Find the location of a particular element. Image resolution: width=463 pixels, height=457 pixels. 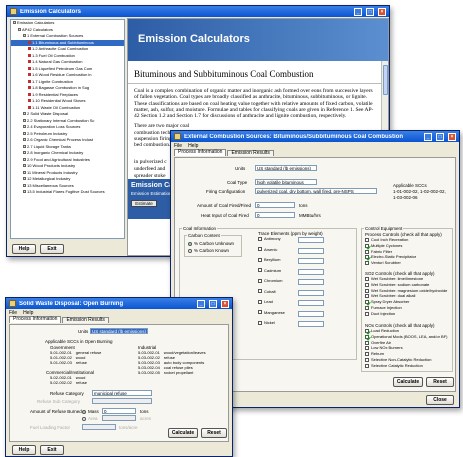

control-checkbox-row: Selective Catalytic Reduction is located at coordinates (409, 366).